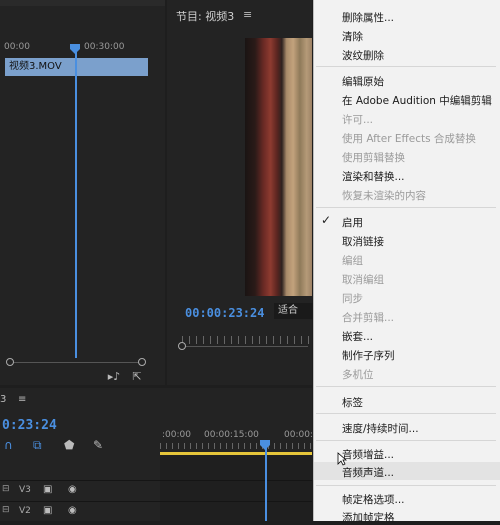  Describe the element at coordinates (363, 55) in the screenshot. I see `menu-item-ripple-delete: 波纹删除` at that location.